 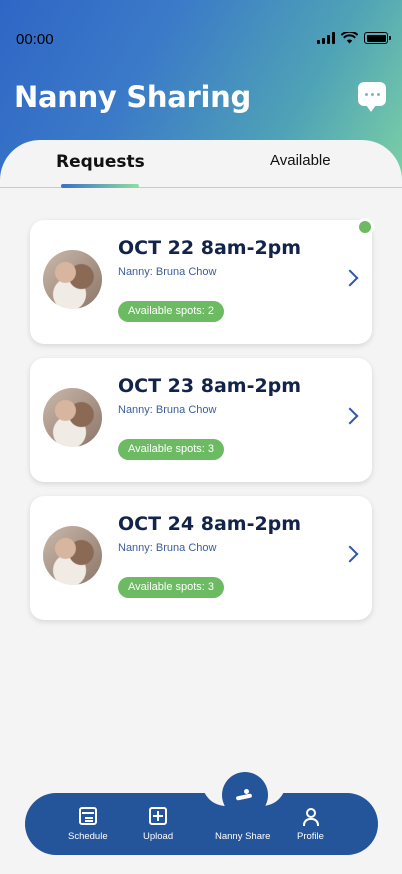 What do you see at coordinates (201, 164) in the screenshot?
I see `tab-bar: Requests Available` at bounding box center [201, 164].